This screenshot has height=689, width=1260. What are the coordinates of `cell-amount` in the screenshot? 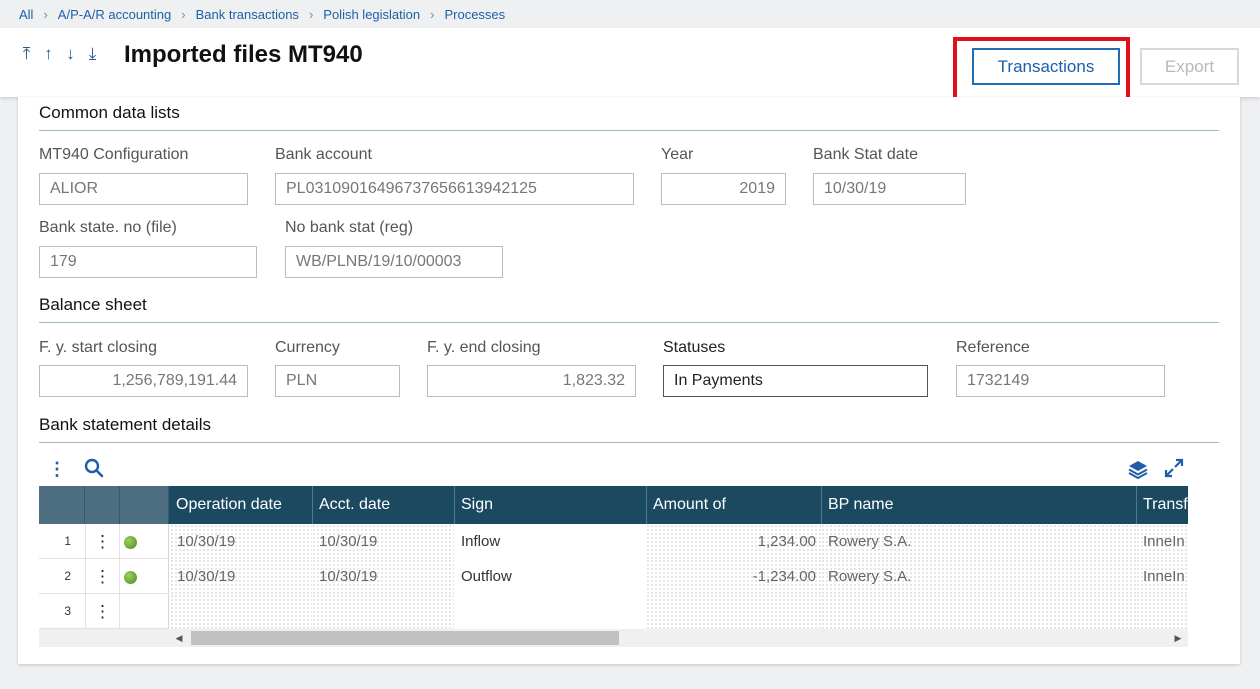 It's located at (733, 611).